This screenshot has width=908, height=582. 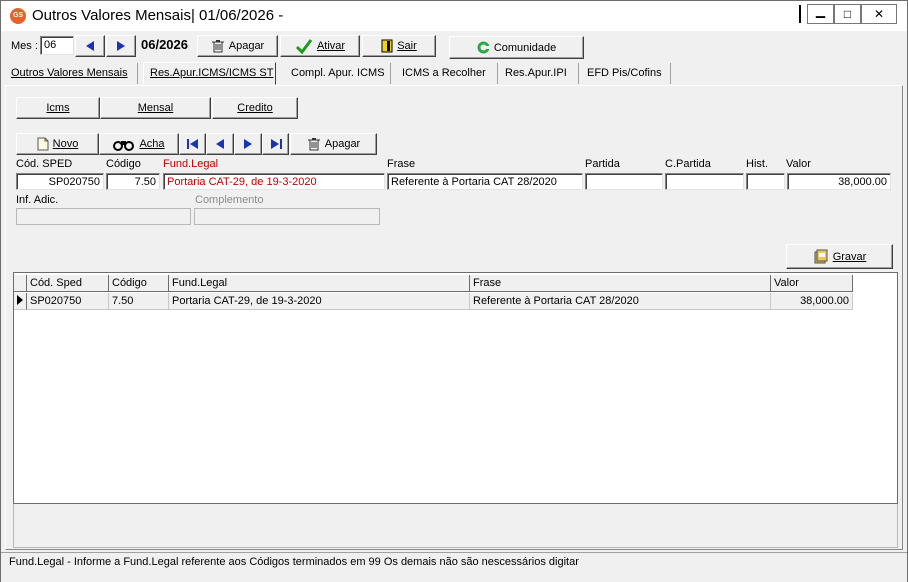 I want to click on first-icon, so click(x=192, y=144).